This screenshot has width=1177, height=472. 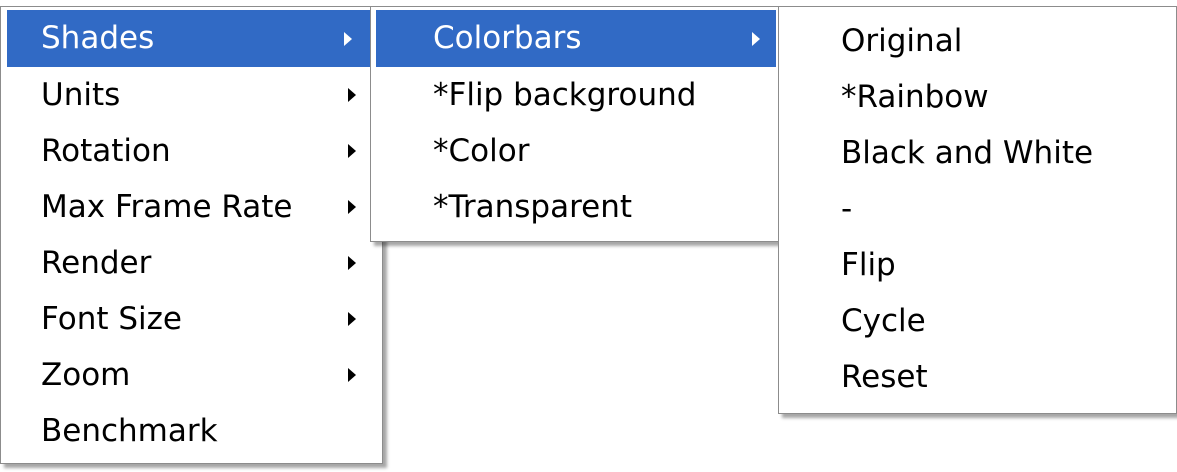 What do you see at coordinates (533, 207) in the screenshot?
I see `menu-item-label: *Transparent` at bounding box center [533, 207].